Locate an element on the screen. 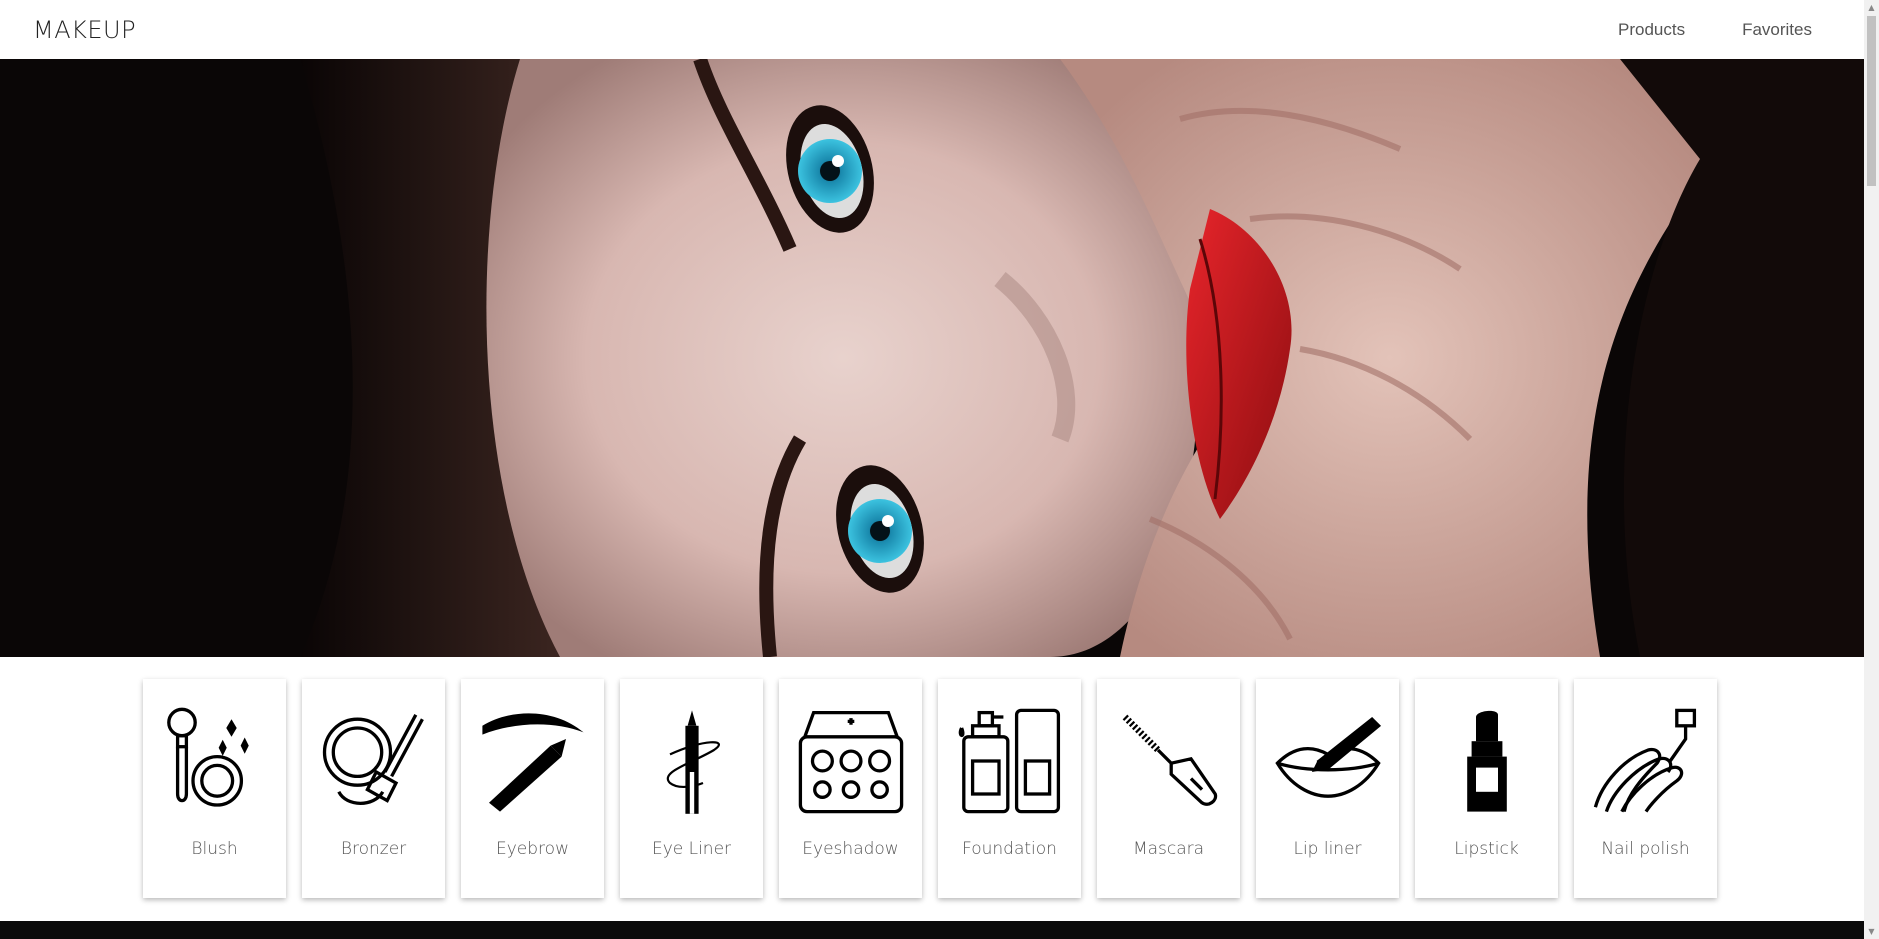 This screenshot has width=1879, height=939. category-card-nail-polish: Nail polish is located at coordinates (1645, 788).